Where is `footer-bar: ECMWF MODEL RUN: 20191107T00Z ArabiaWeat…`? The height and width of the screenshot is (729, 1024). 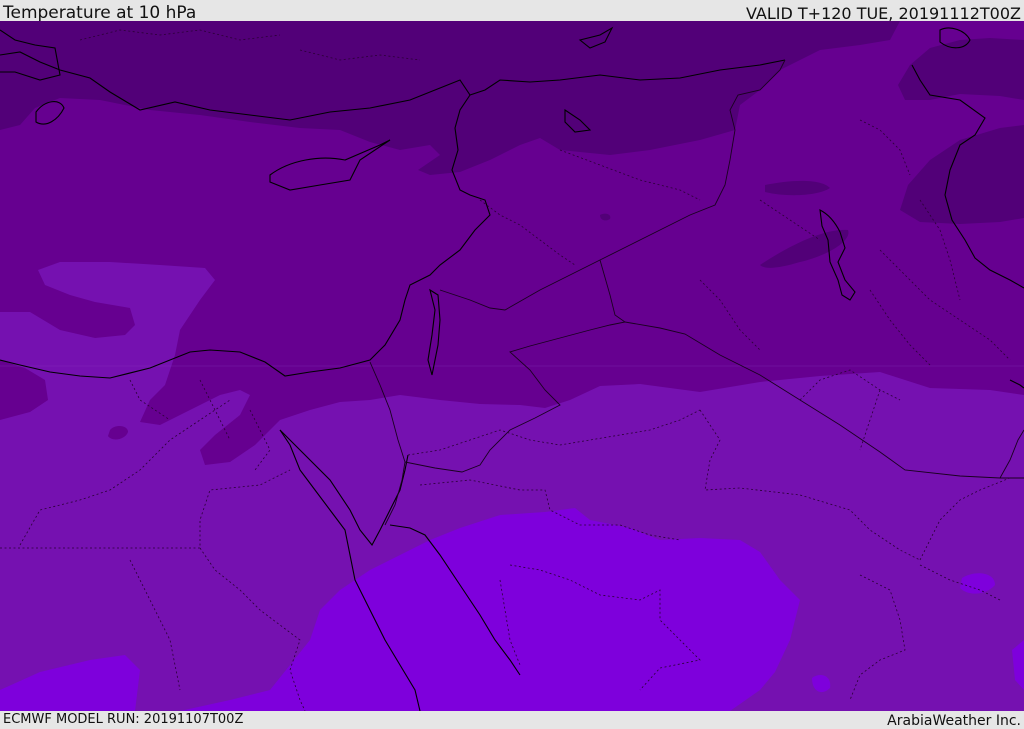 footer-bar: ECMWF MODEL RUN: 20191107T00Z ArabiaWeat… is located at coordinates (512, 720).